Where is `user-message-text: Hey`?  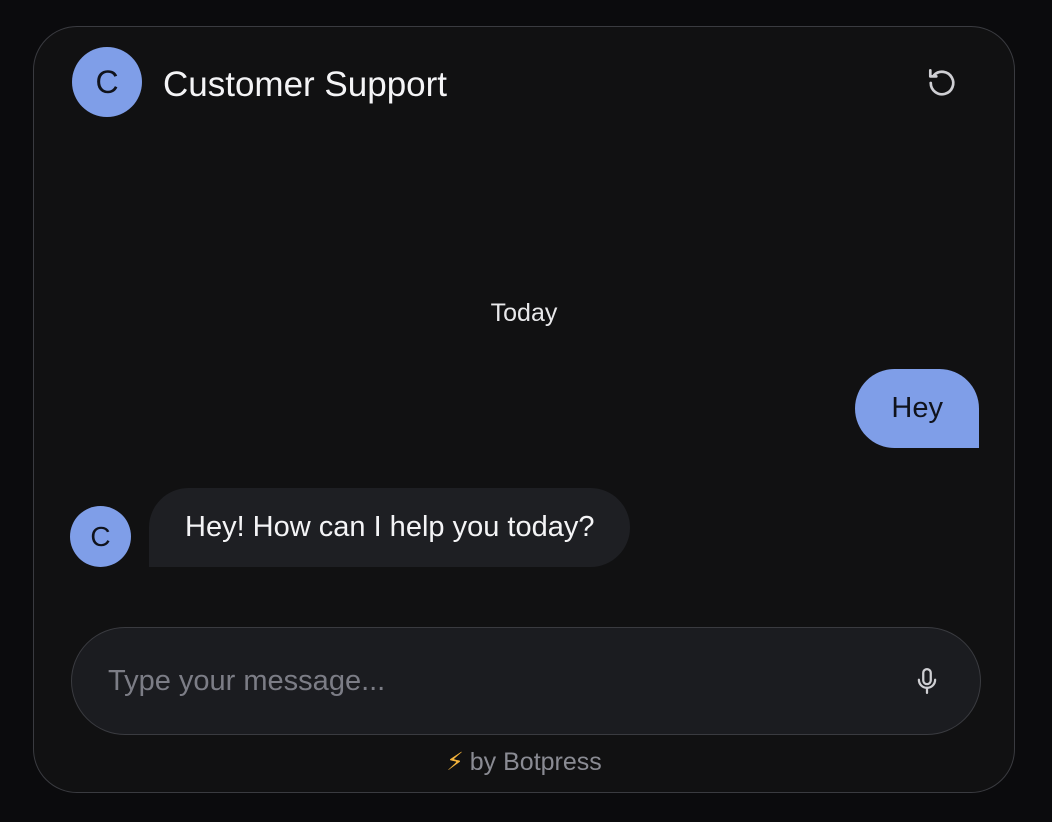 user-message-text: Hey is located at coordinates (917, 408).